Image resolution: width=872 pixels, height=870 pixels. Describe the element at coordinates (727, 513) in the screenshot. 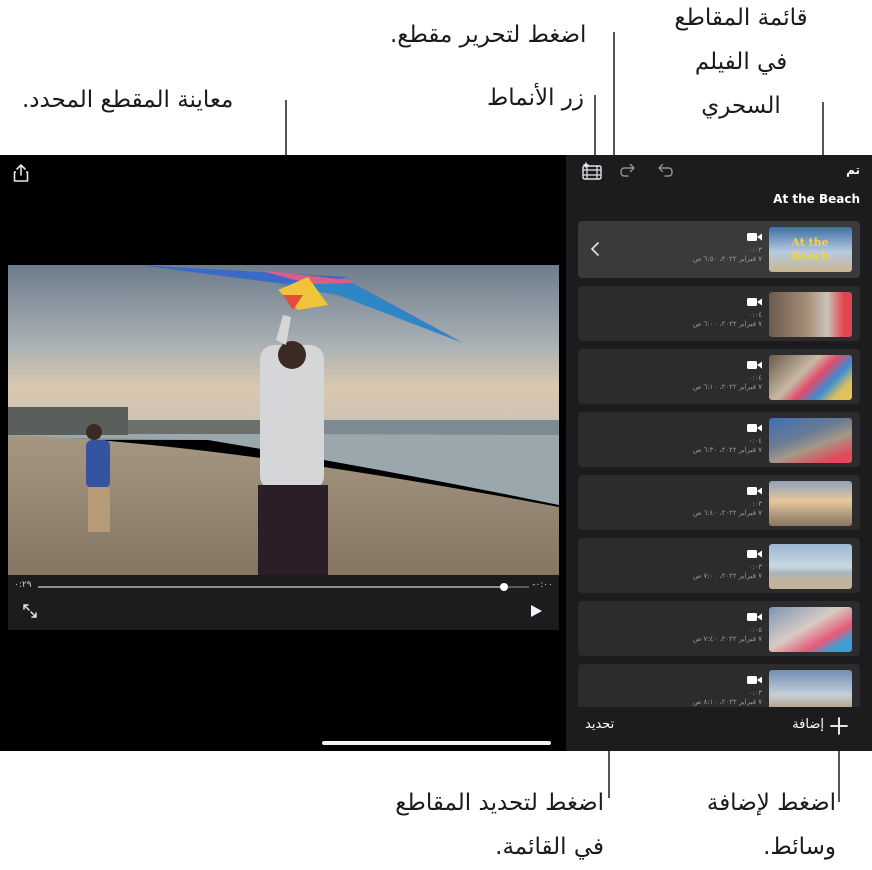

I see `clip-date: ٧ فبراير ٢٠٢٢، ٦:٤٠ ص` at that location.